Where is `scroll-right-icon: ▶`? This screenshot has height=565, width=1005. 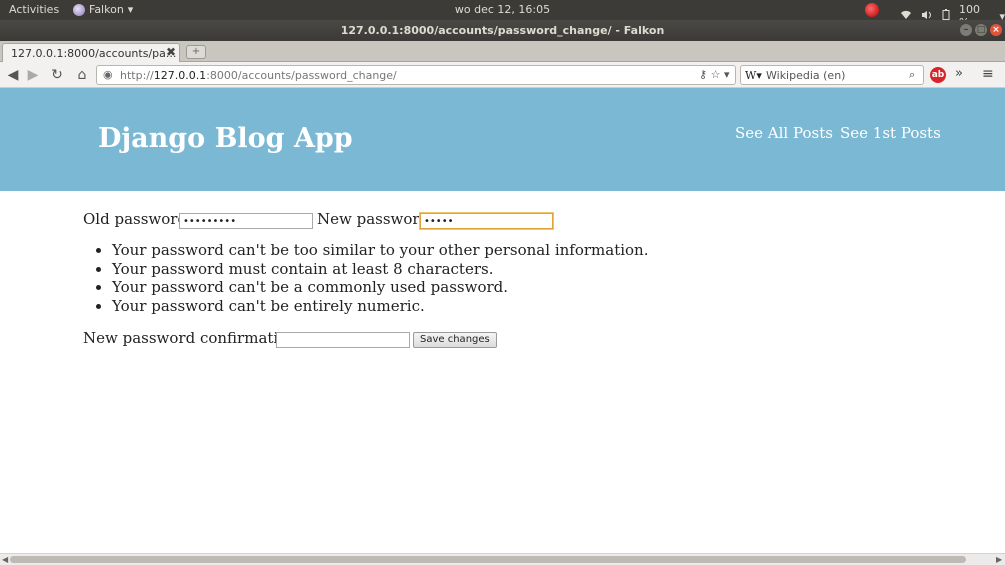 scroll-right-icon: ▶ is located at coordinates (999, 559).